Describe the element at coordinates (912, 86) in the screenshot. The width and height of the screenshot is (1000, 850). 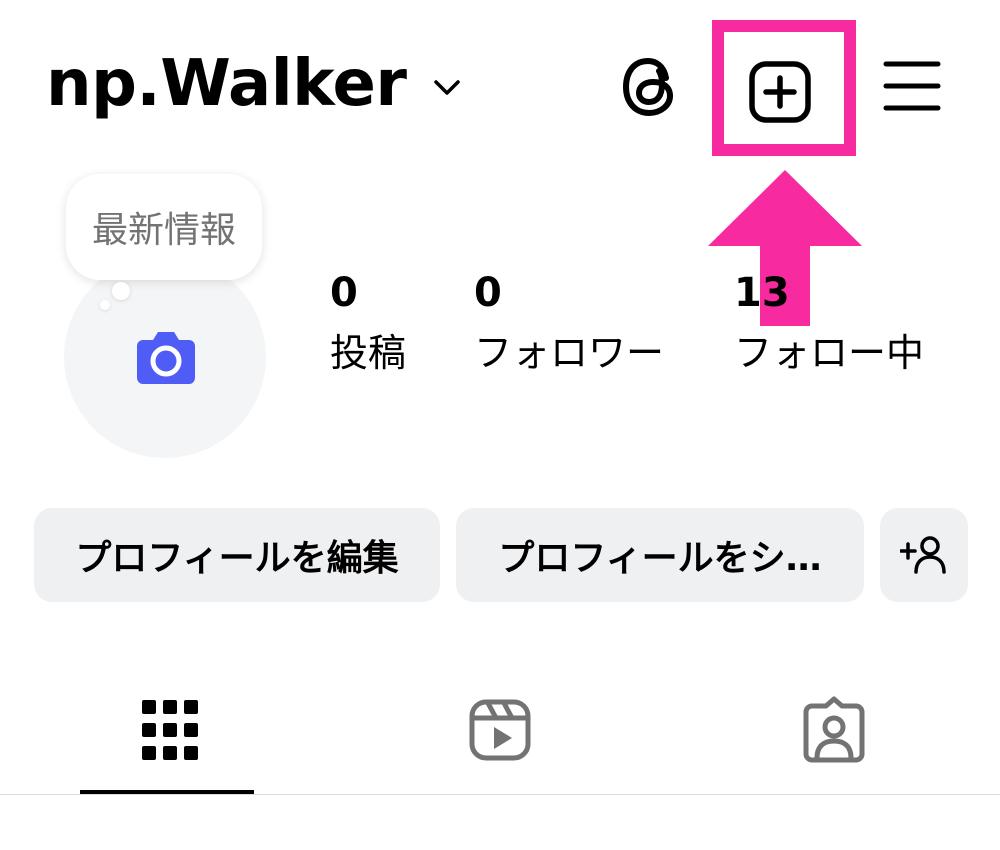
I see `hamburger-menu-icon` at that location.